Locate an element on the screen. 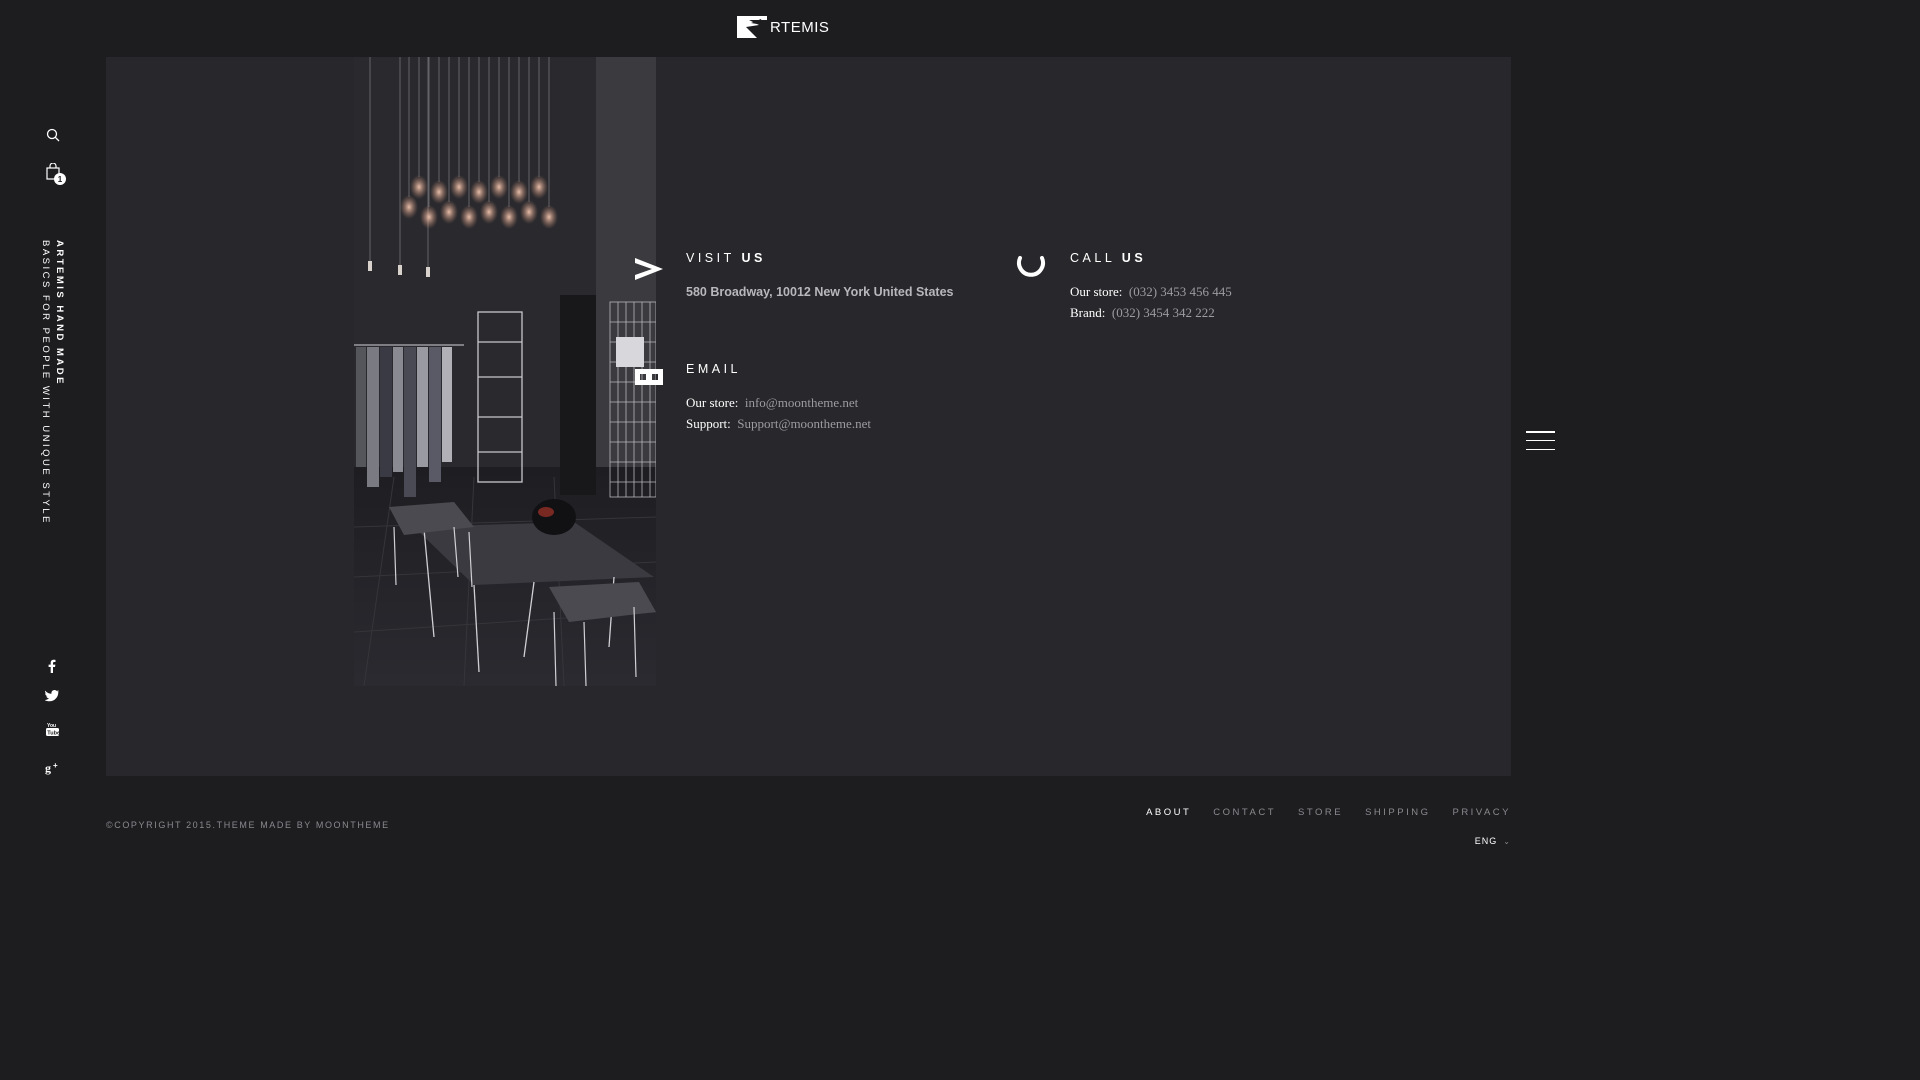 This screenshot has height=1080, width=1920. visit-map-icon is located at coordinates (649, 269).